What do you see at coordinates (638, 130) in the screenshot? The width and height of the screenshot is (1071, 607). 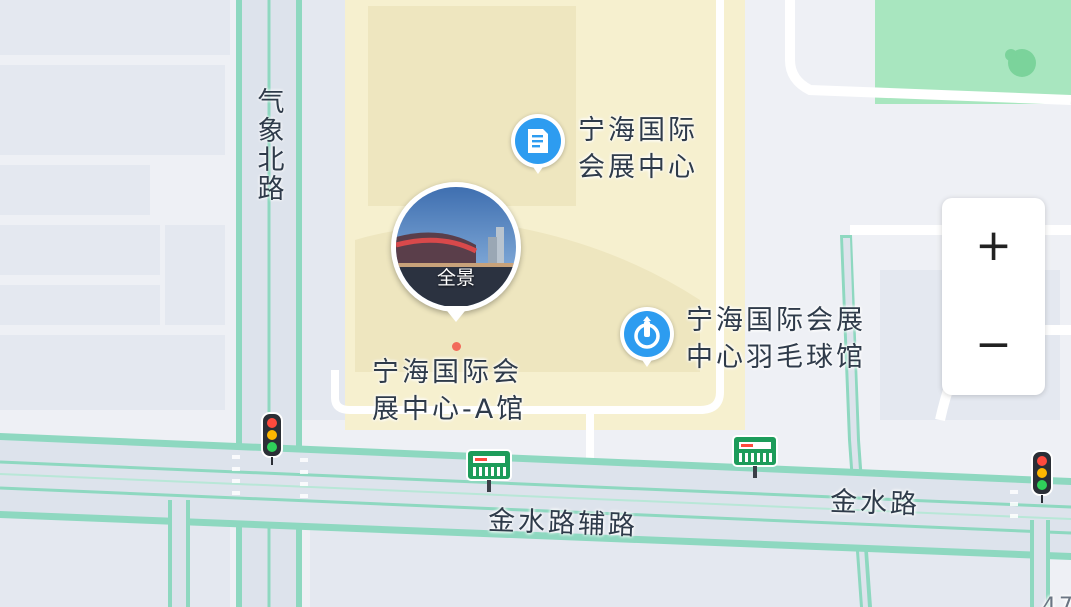 I see `poi-label-line1: 宁海国际` at bounding box center [638, 130].